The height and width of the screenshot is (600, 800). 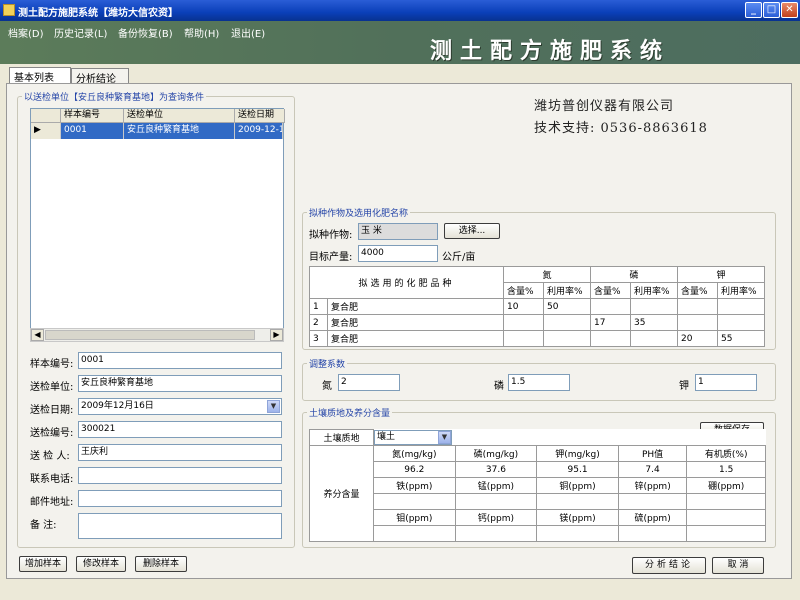 What do you see at coordinates (260, 116) in the screenshot?
I see `grid-header-date: 送检日期` at bounding box center [260, 116].